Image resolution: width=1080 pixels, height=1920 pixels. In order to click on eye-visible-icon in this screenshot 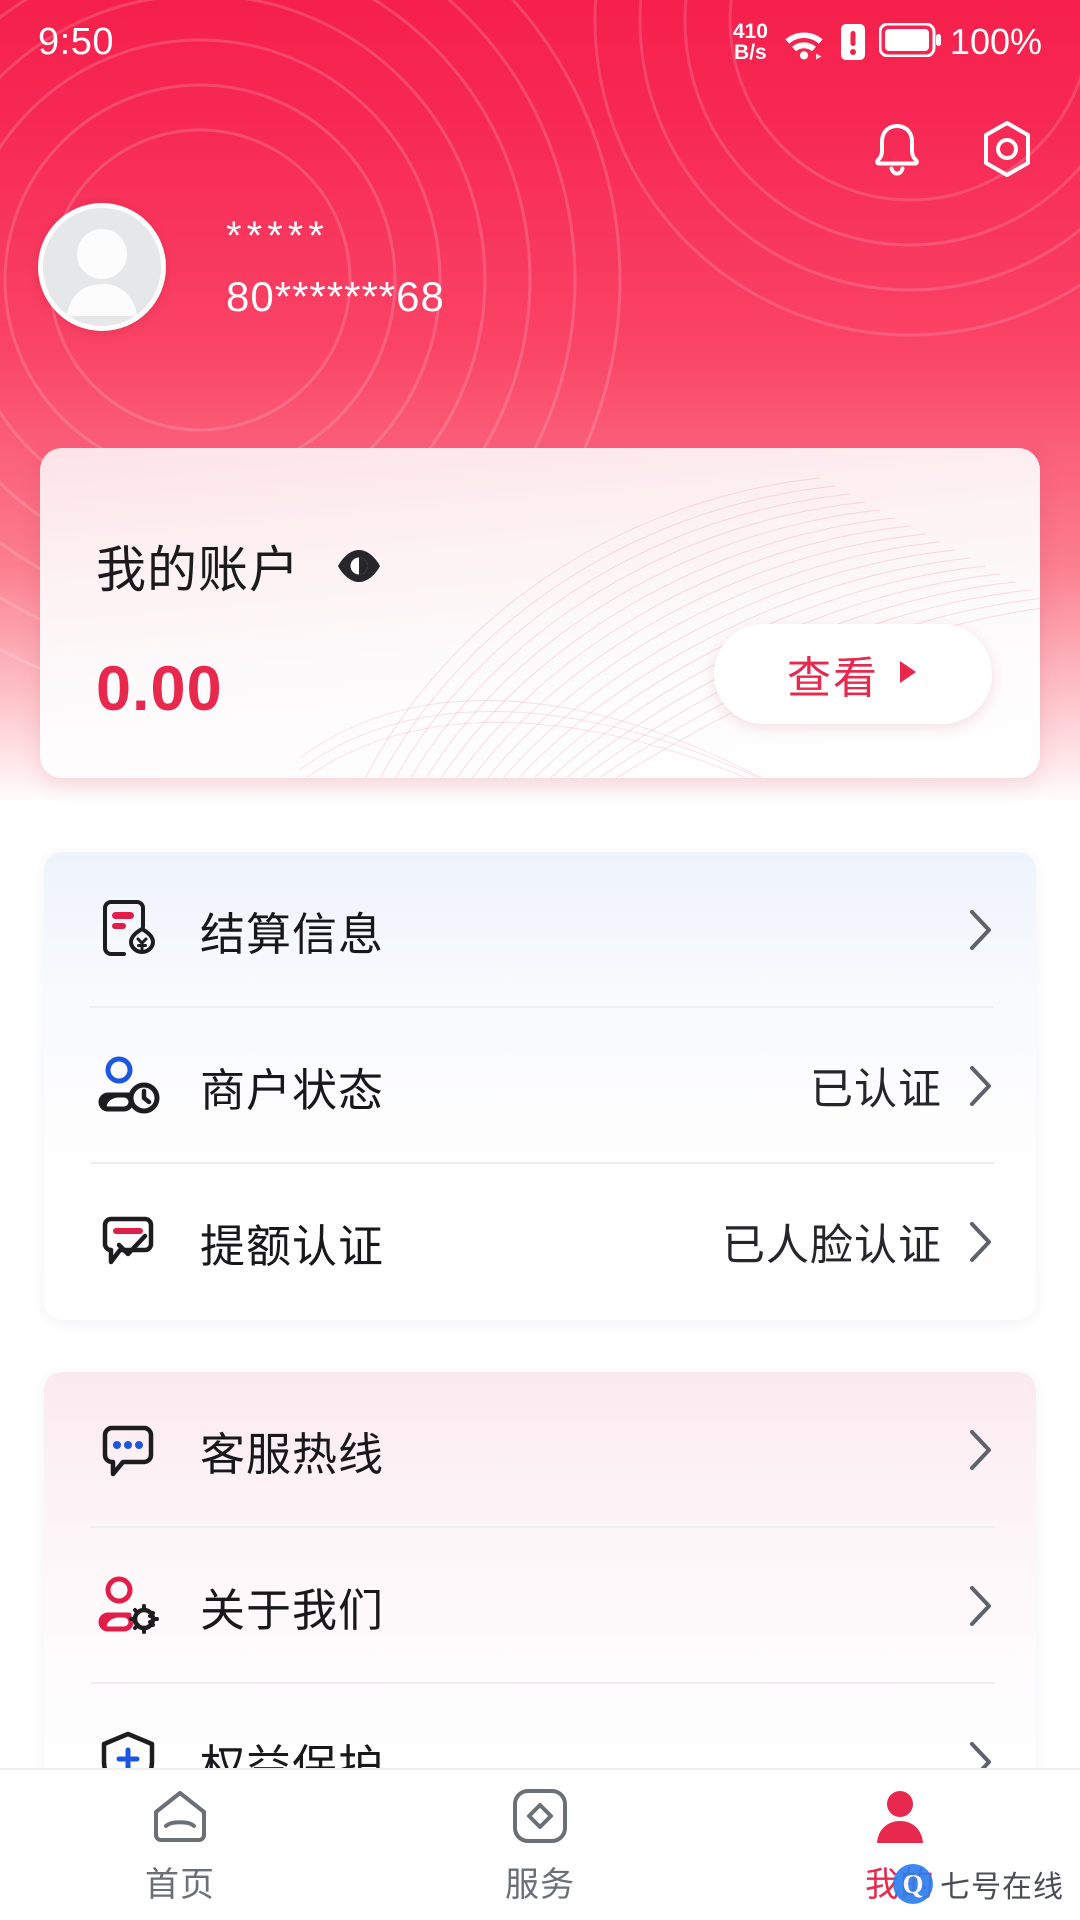, I will do `click(359, 566)`.